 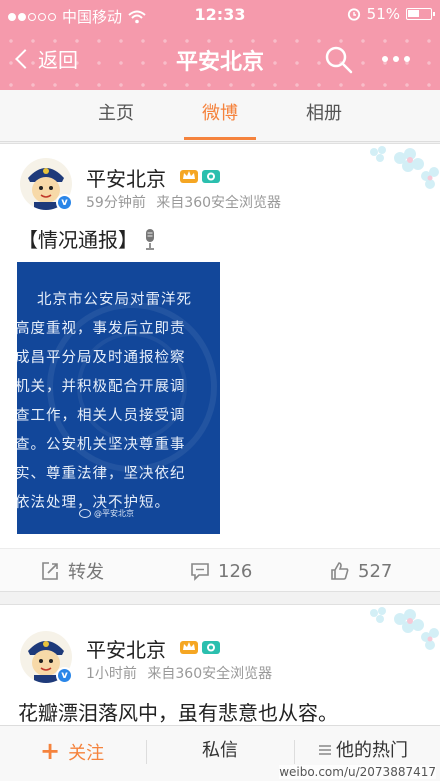 What do you see at coordinates (114, 300) in the screenshot?
I see `image-text-line: 北京市公安局对雷洋死` at bounding box center [114, 300].